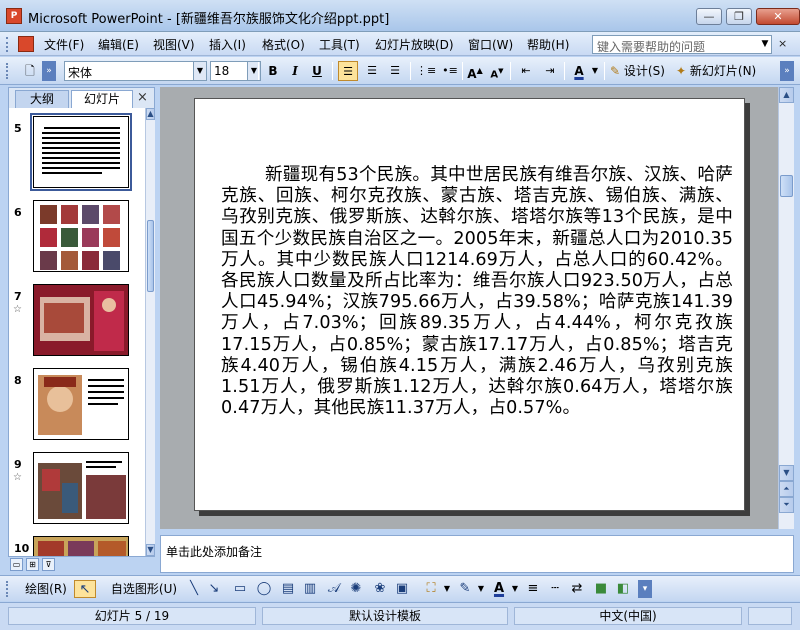  I want to click on status-template: 默认设计模板, so click(385, 616).